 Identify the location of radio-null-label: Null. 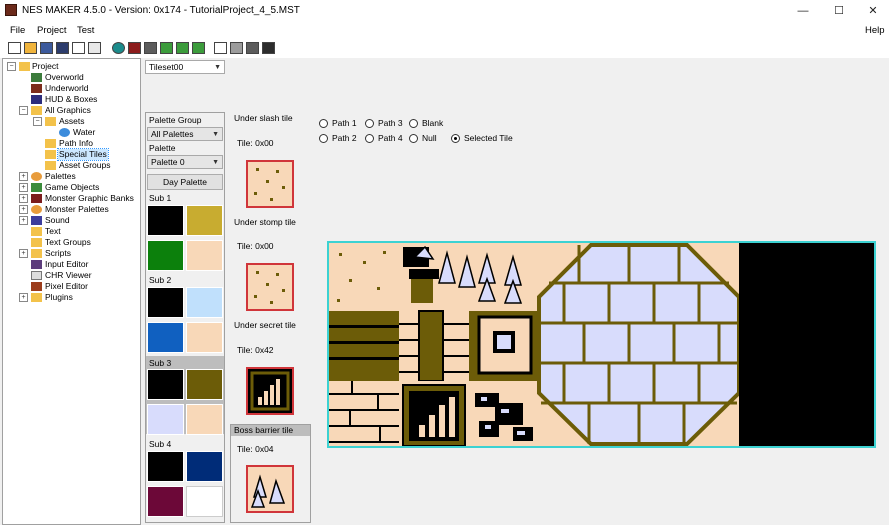
(429, 138).